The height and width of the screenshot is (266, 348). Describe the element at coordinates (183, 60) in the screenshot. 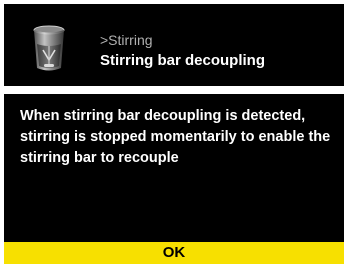

I see `page-title: Stirring bar decoupling` at that location.